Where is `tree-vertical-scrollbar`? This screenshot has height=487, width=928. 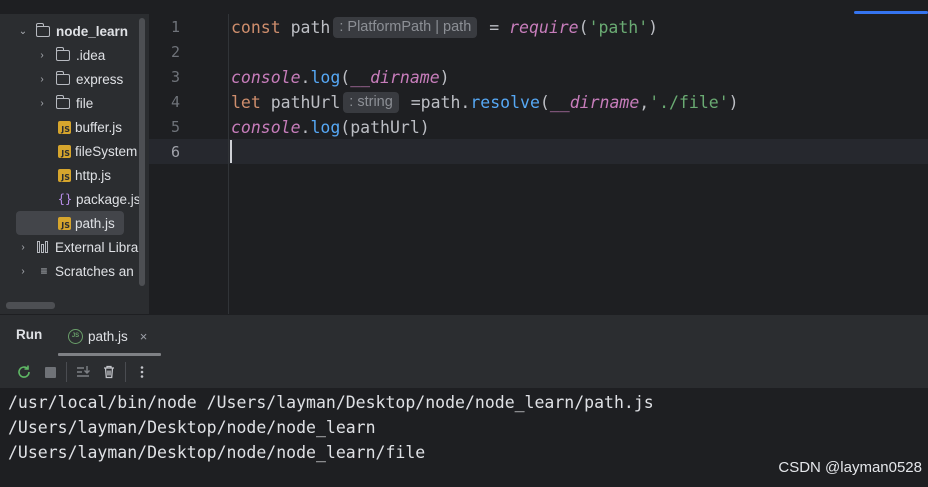 tree-vertical-scrollbar is located at coordinates (142, 152).